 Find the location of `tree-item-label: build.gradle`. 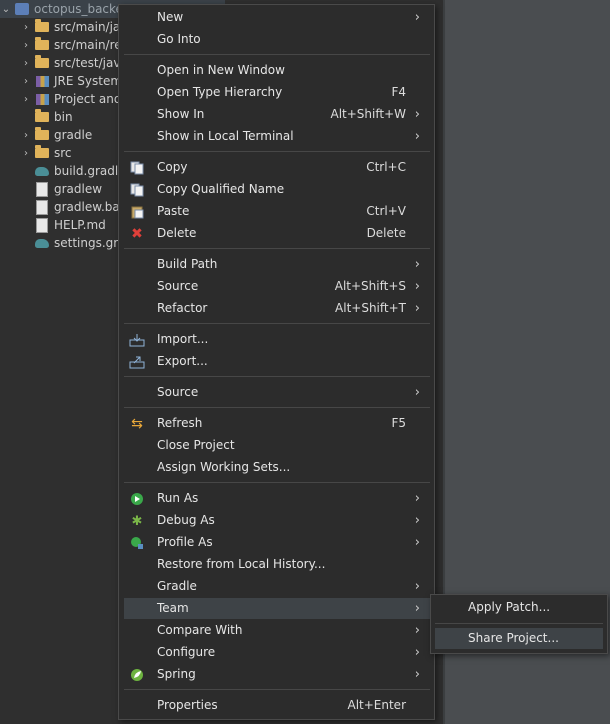

tree-item-label: build.gradle is located at coordinates (90, 171).